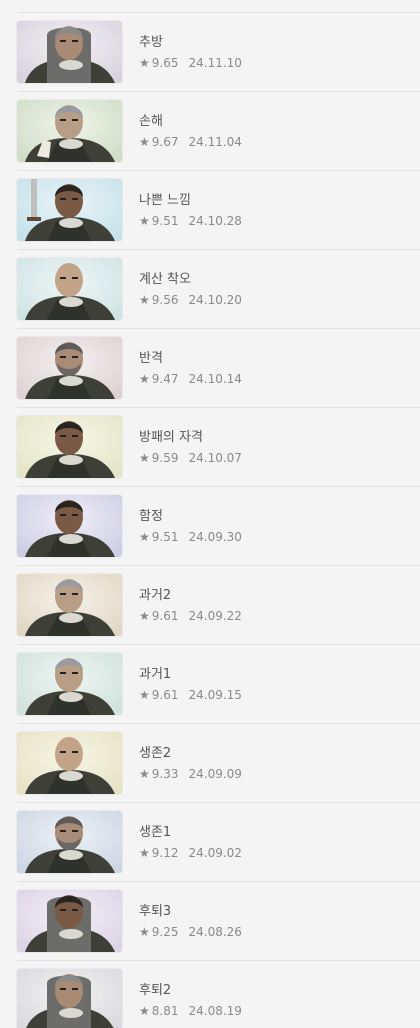 This screenshot has height=1028, width=420. What do you see at coordinates (218, 289) in the screenshot?
I see `episode-list-item: 계산 착오 ★ 9.56 24.10.20` at bounding box center [218, 289].